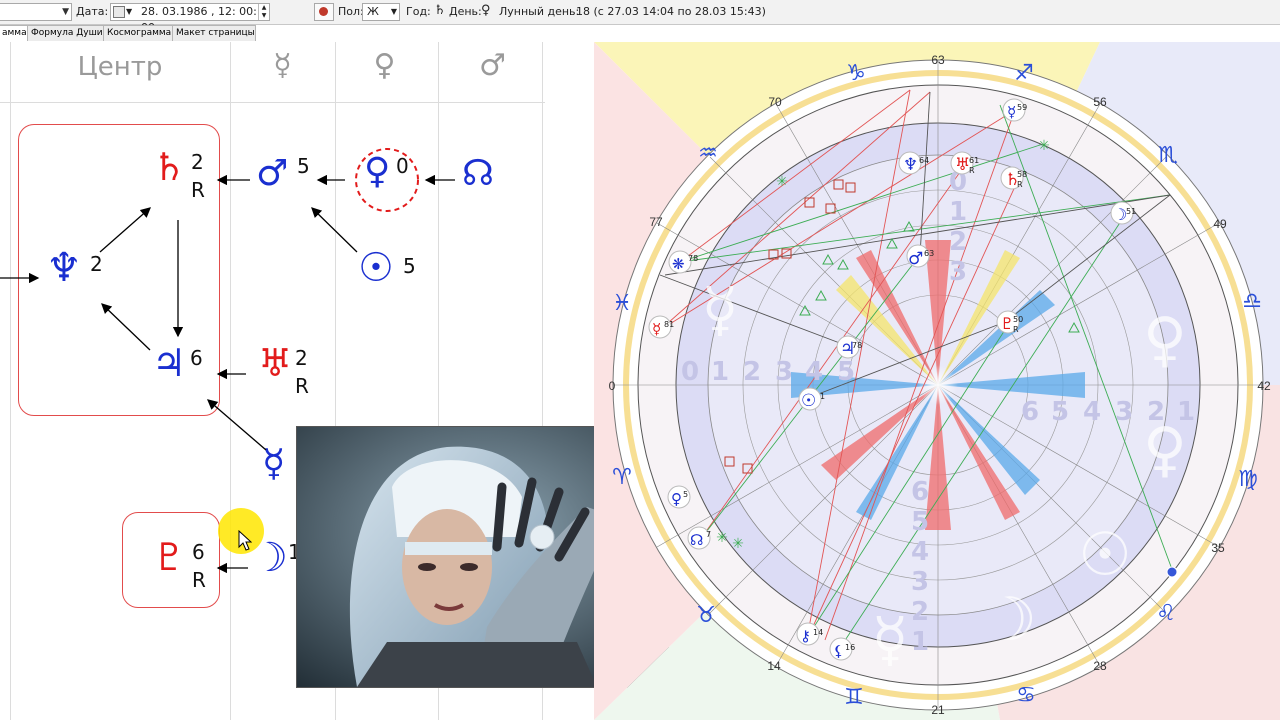 This screenshot has width=1280, height=720. What do you see at coordinates (92, 11) in the screenshot?
I see `date-label: Дата:` at bounding box center [92, 11].